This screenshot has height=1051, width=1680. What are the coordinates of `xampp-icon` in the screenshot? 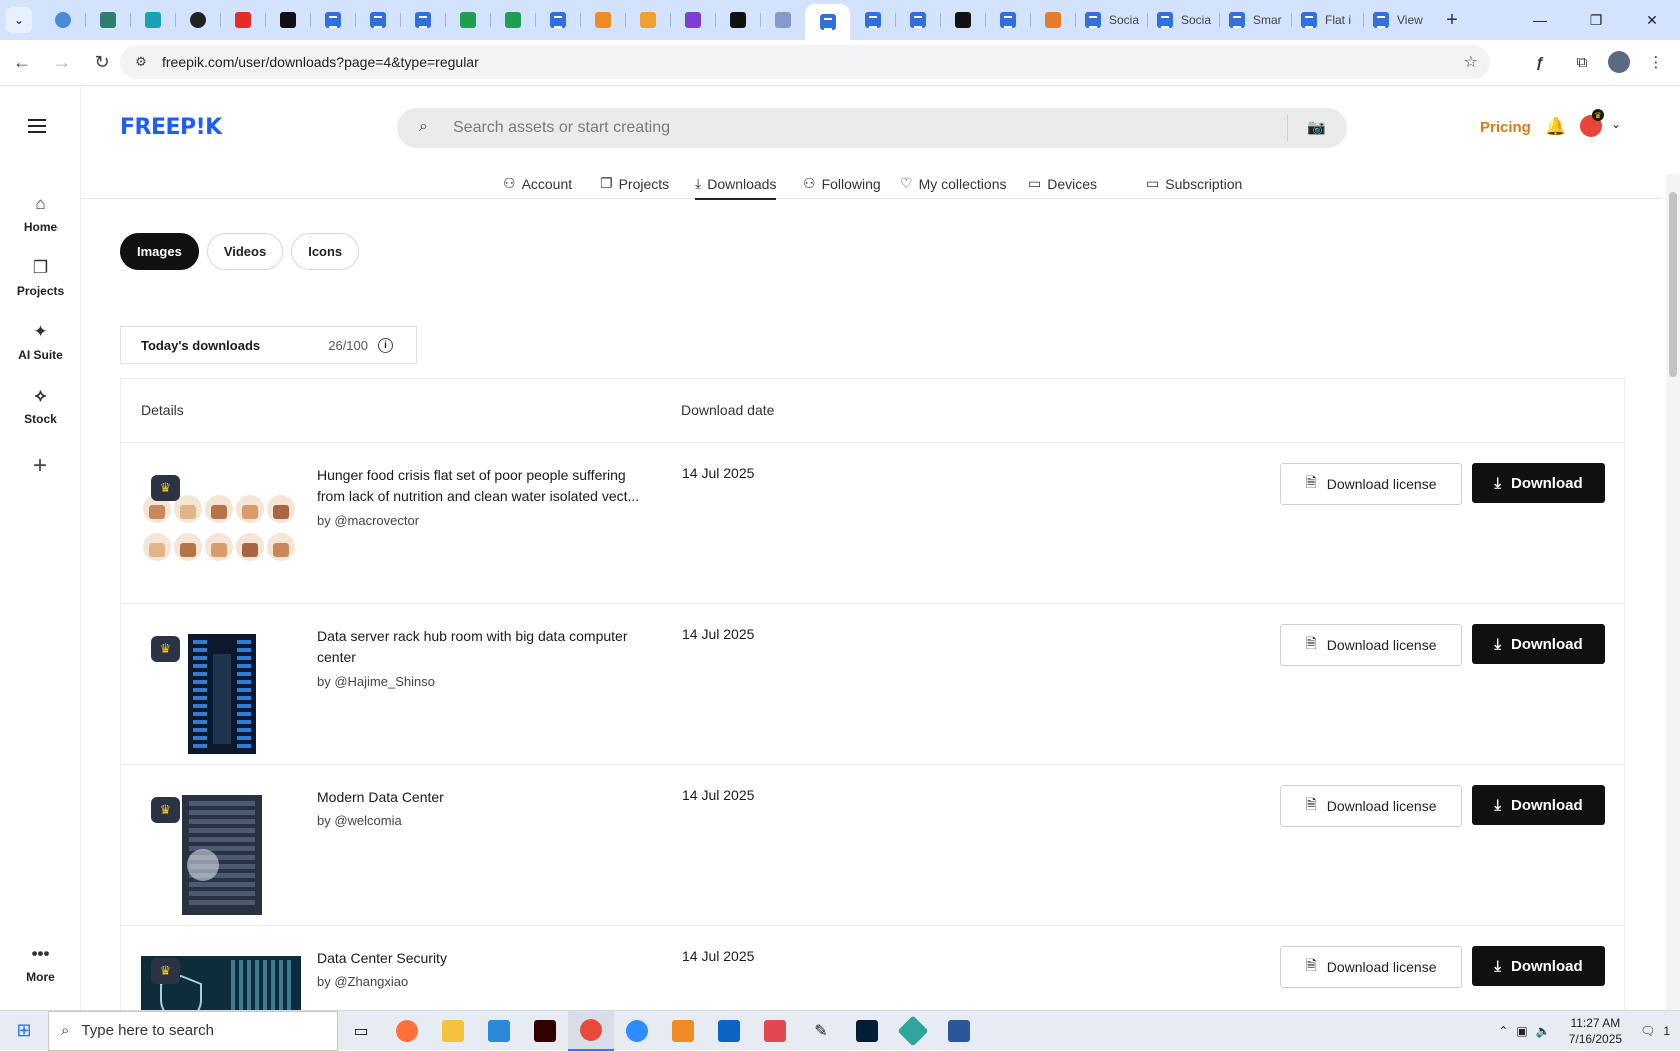 It's located at (683, 1031).